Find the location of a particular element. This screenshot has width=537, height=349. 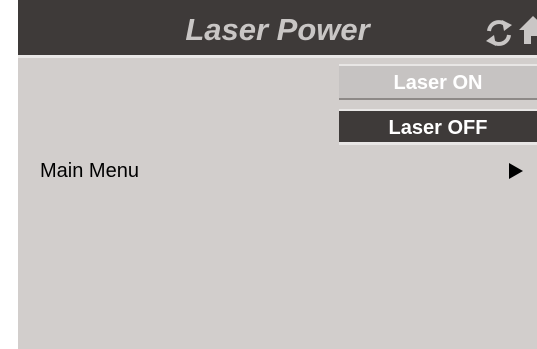

refresh-icon is located at coordinates (499, 33).